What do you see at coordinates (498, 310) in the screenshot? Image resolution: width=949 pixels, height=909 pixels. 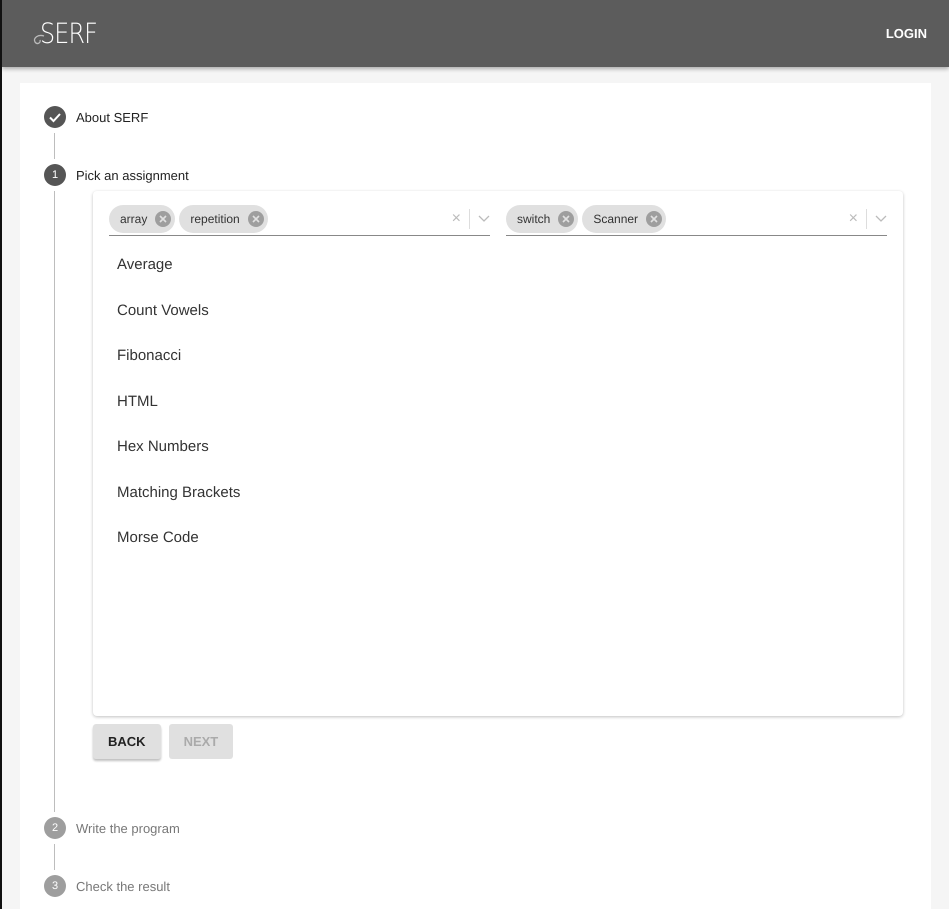 I see `assignment-item: Count Vowels` at bounding box center [498, 310].